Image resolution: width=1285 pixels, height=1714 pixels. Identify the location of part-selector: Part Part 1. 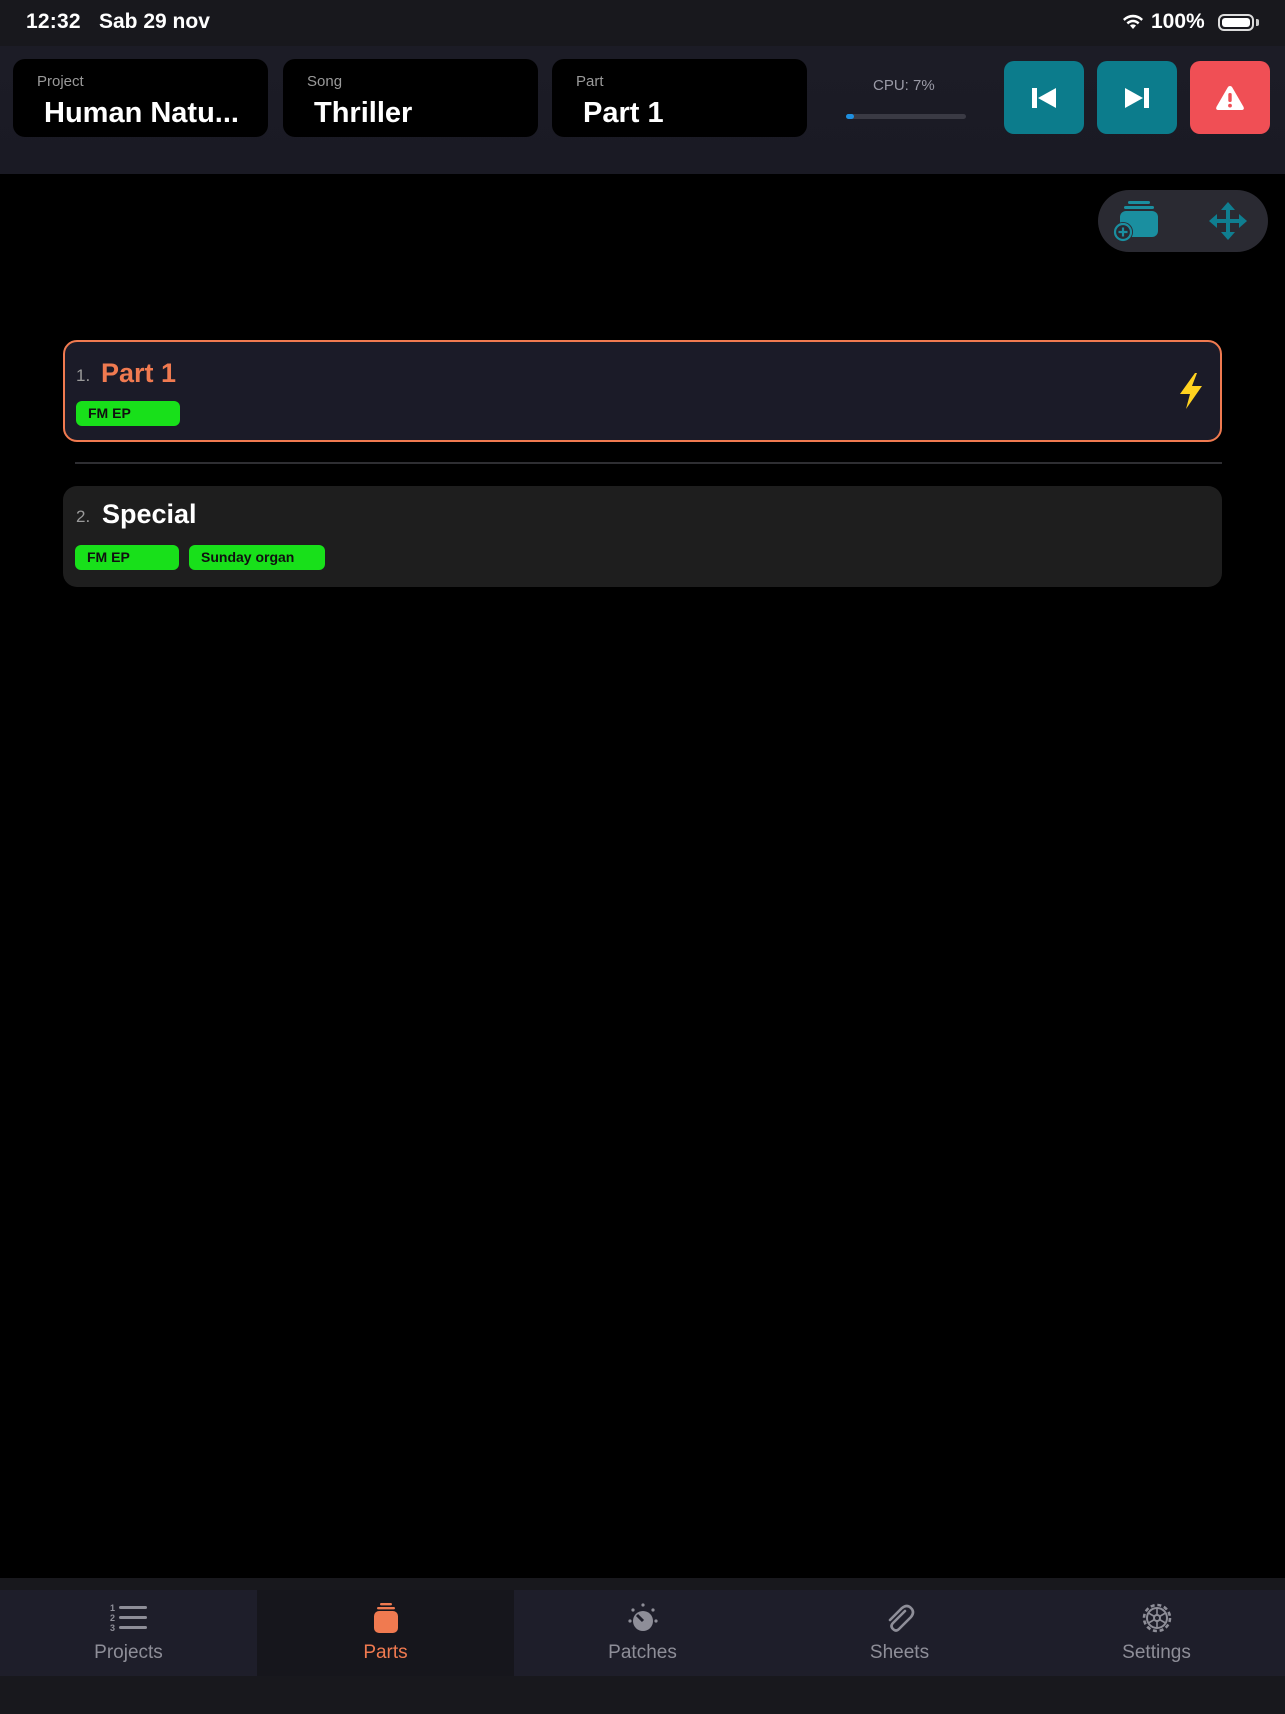
(679, 98).